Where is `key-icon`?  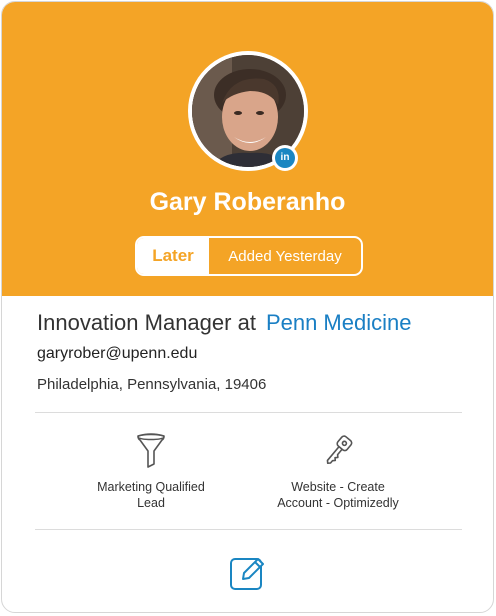 key-icon is located at coordinates (339, 450).